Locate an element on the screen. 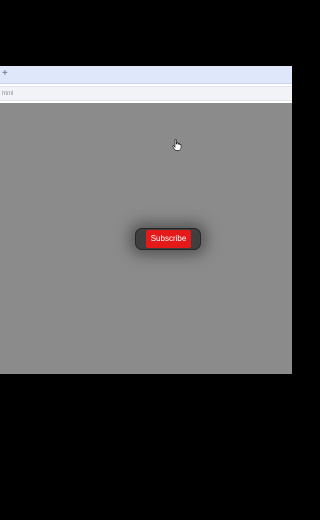  subscribe-button: Subscribe is located at coordinates (168, 239).